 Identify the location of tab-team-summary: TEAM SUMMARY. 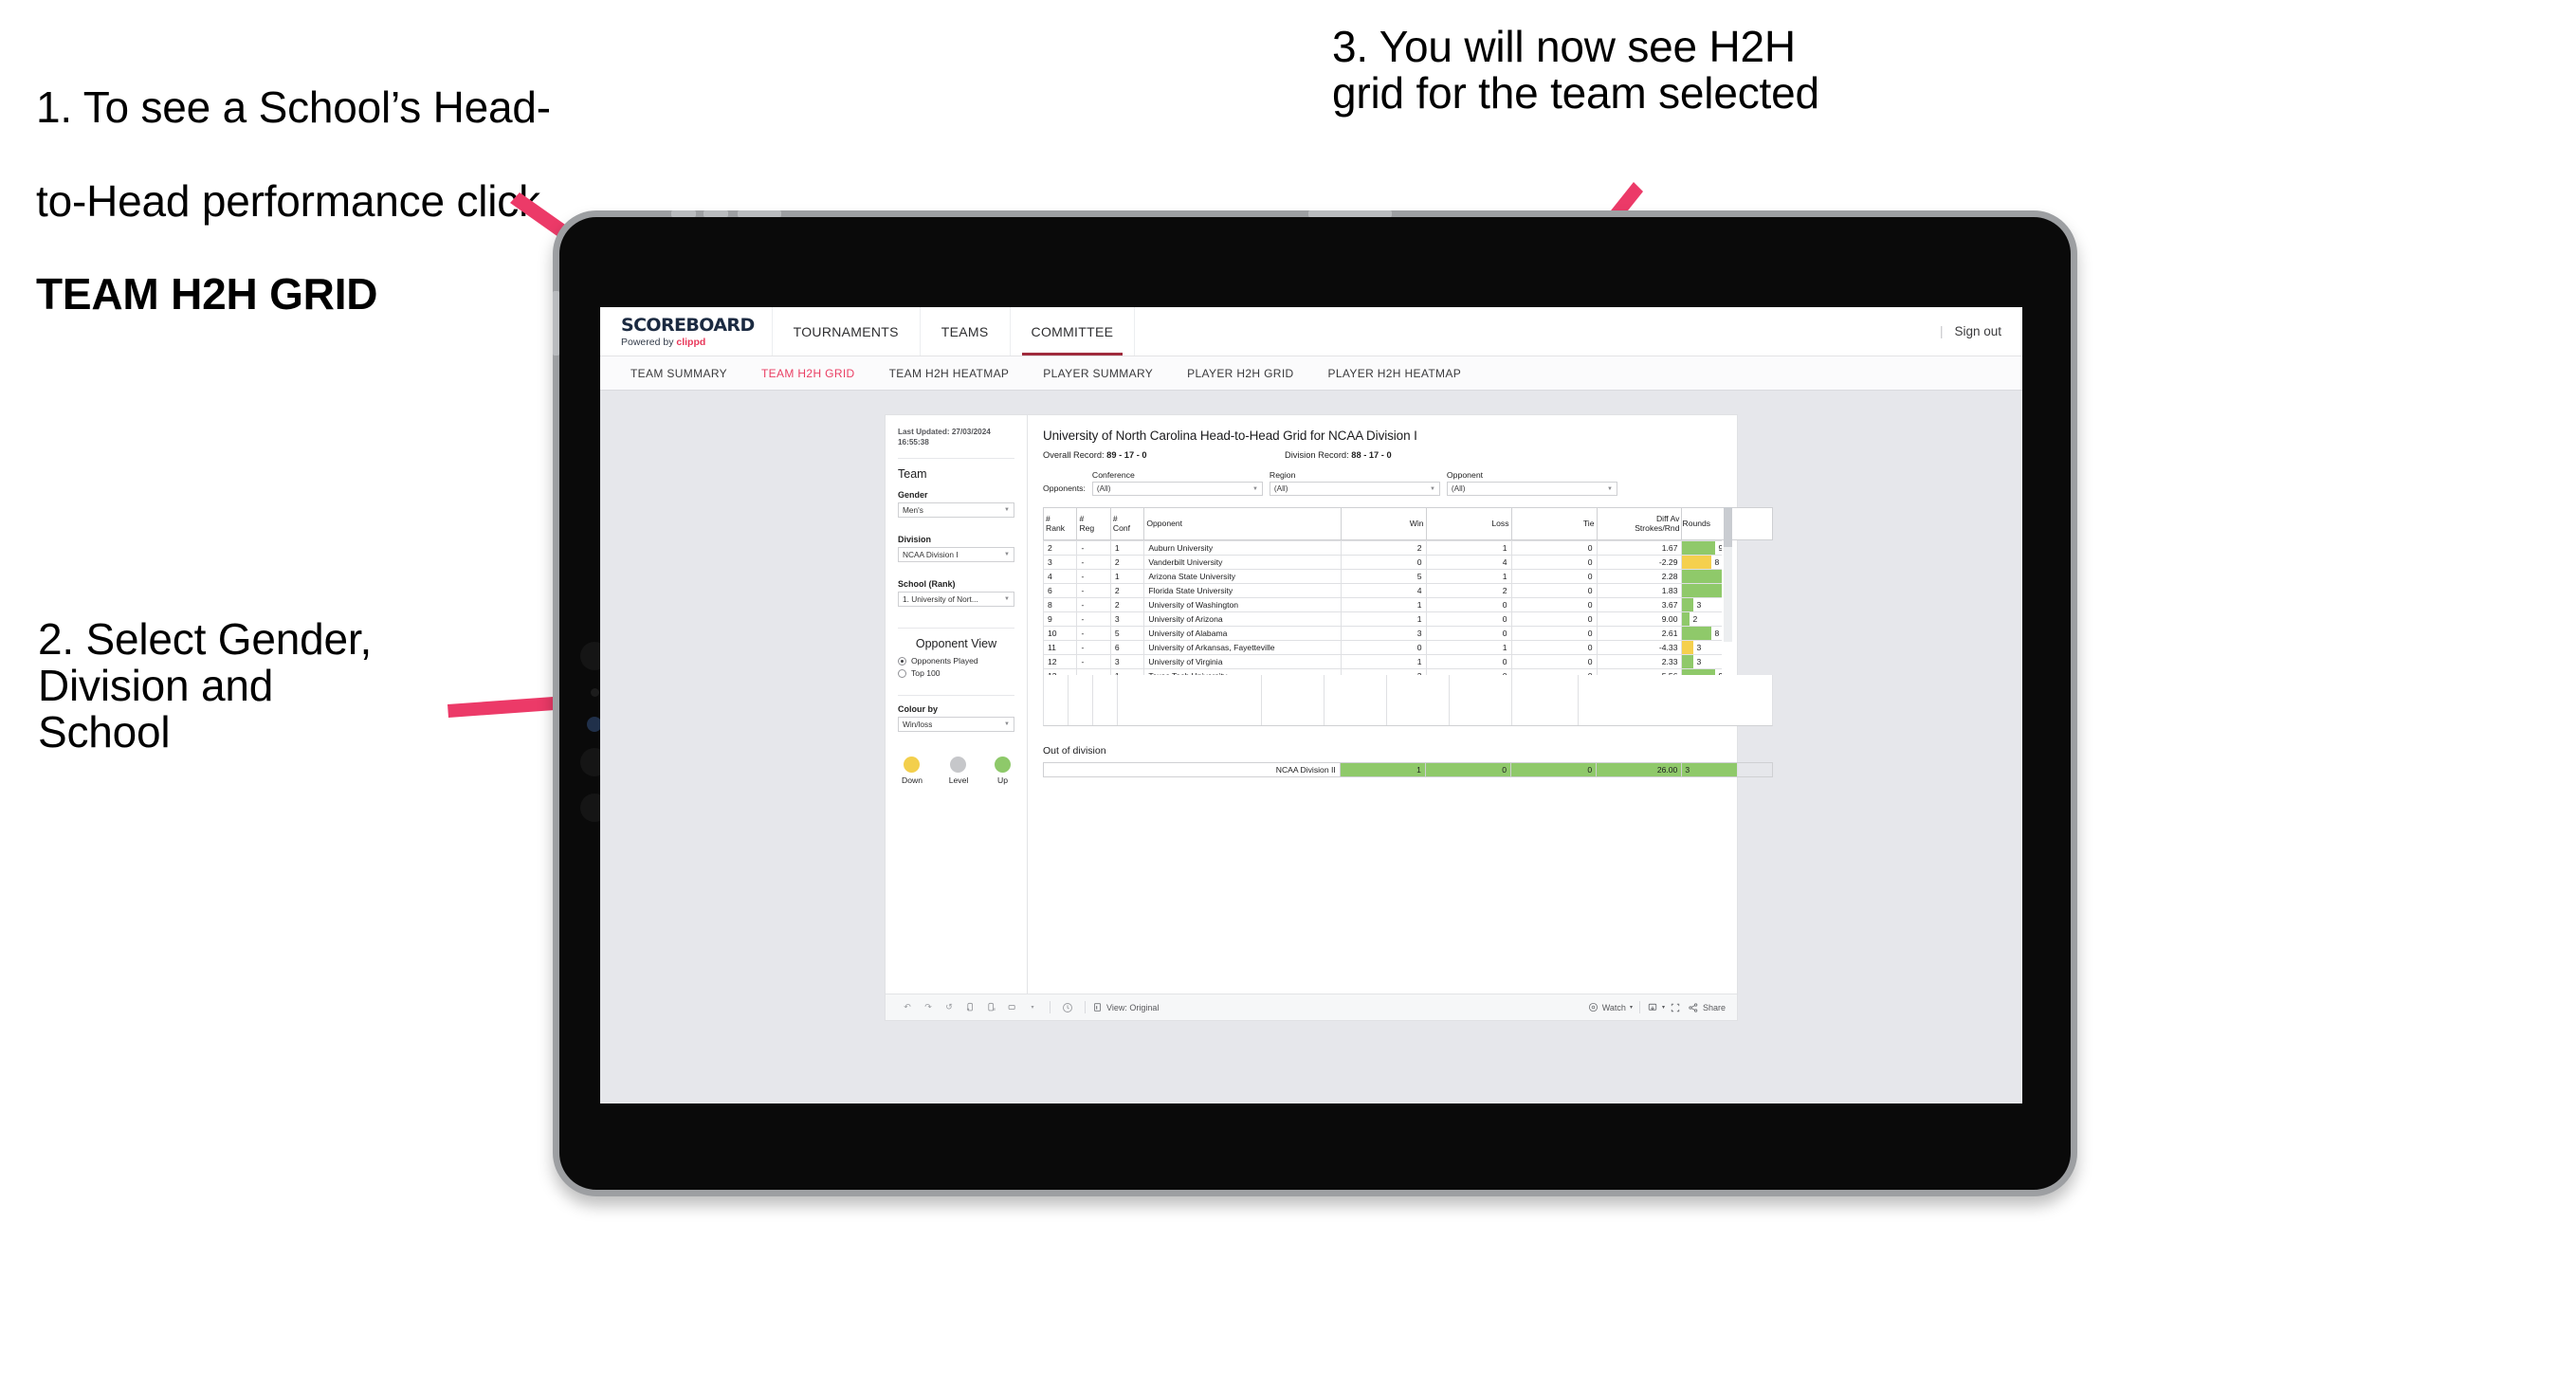
(678, 373).